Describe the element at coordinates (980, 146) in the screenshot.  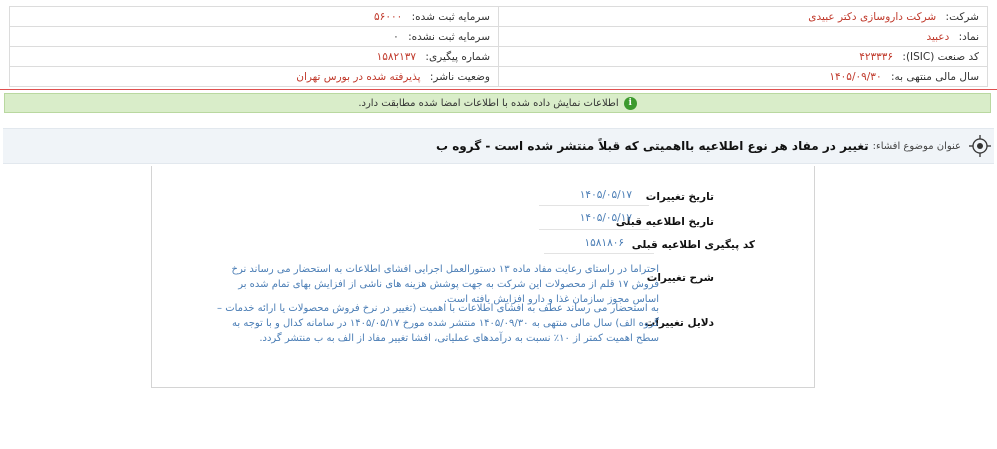
I see `target-icon` at that location.